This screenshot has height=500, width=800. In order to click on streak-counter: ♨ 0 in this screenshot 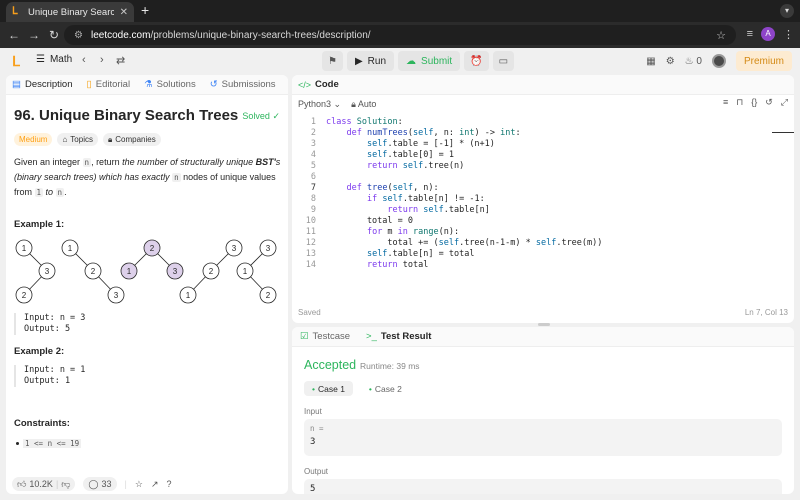, I will do `click(693, 61)`.